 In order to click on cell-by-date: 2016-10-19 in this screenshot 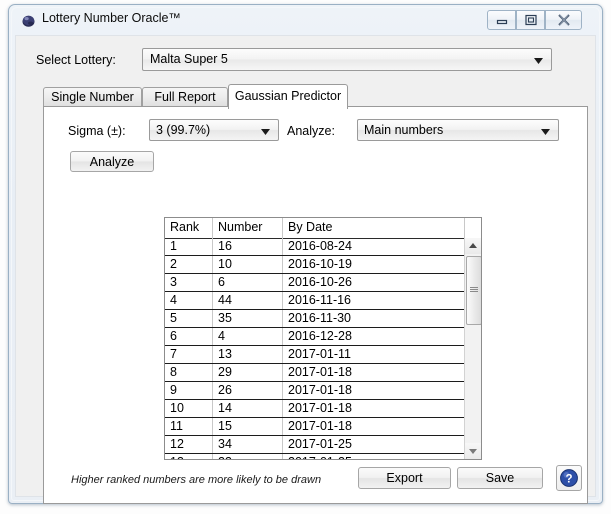, I will do `click(320, 264)`.